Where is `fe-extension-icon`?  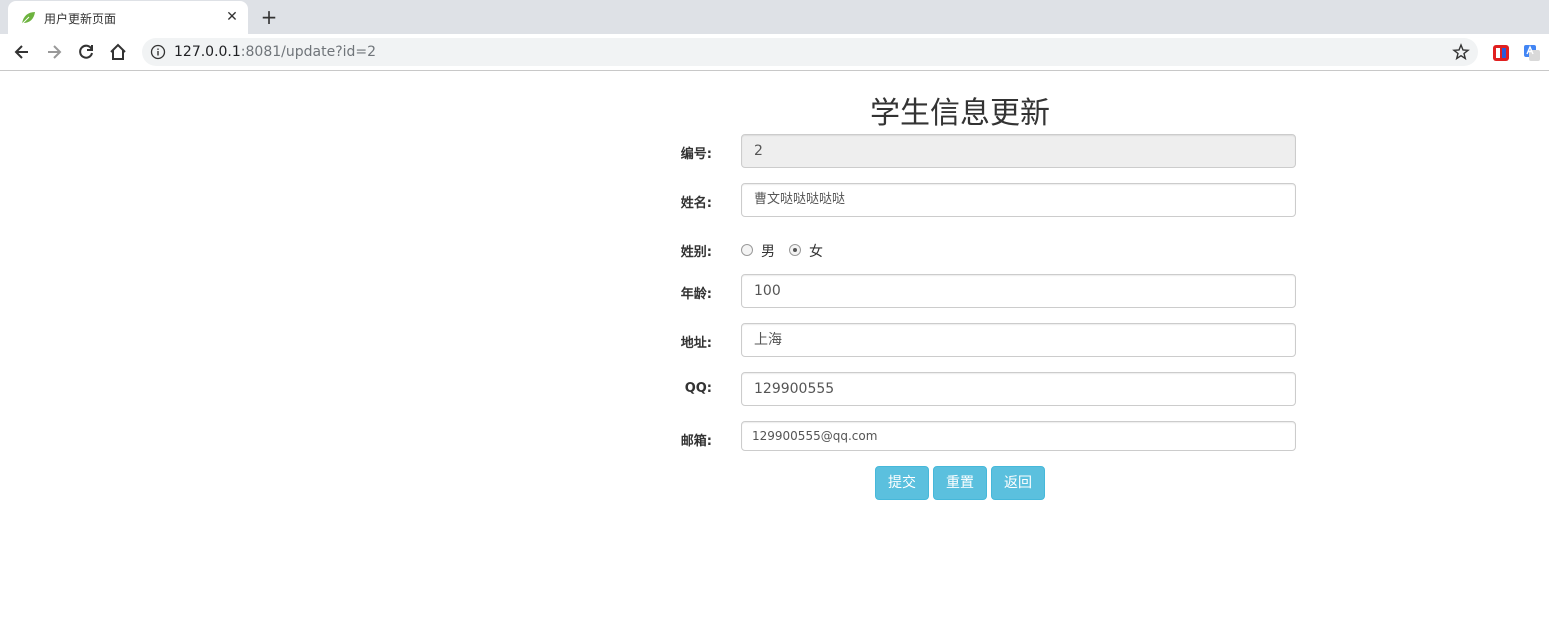 fe-extension-icon is located at coordinates (1501, 53).